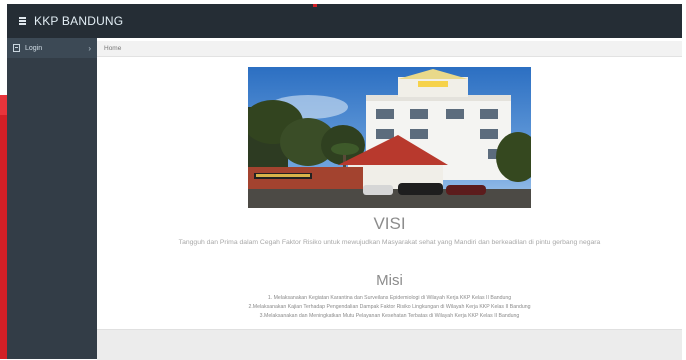  I want to click on sidebar, so click(52, 198).